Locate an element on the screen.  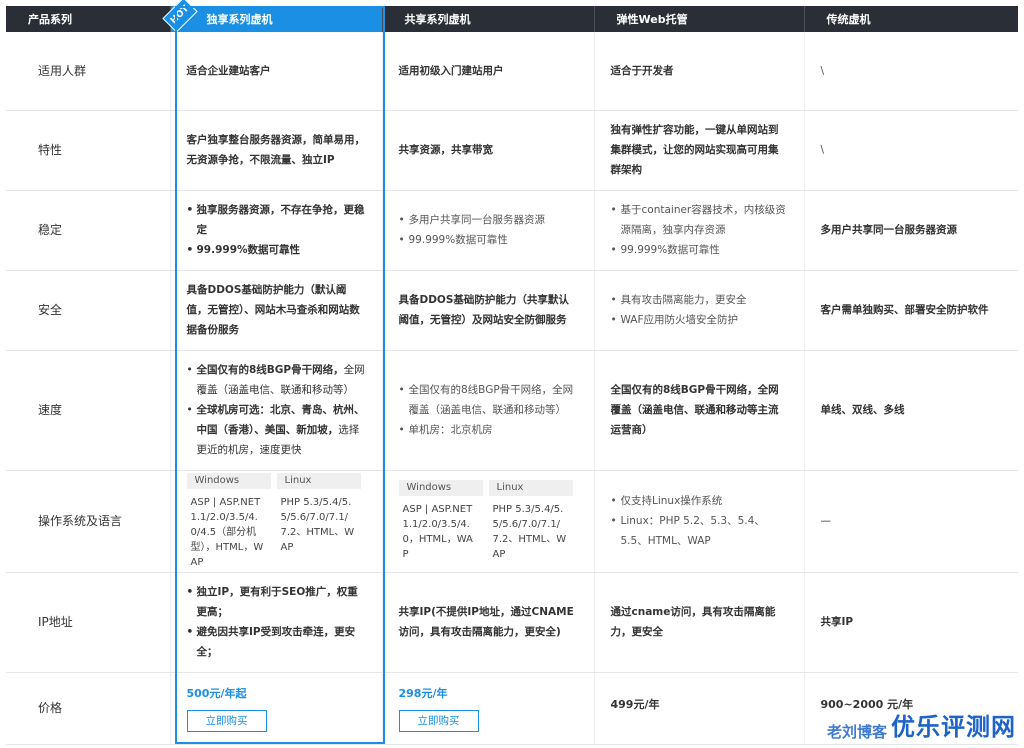
row-label-speed: 速度 is located at coordinates (88, 410).